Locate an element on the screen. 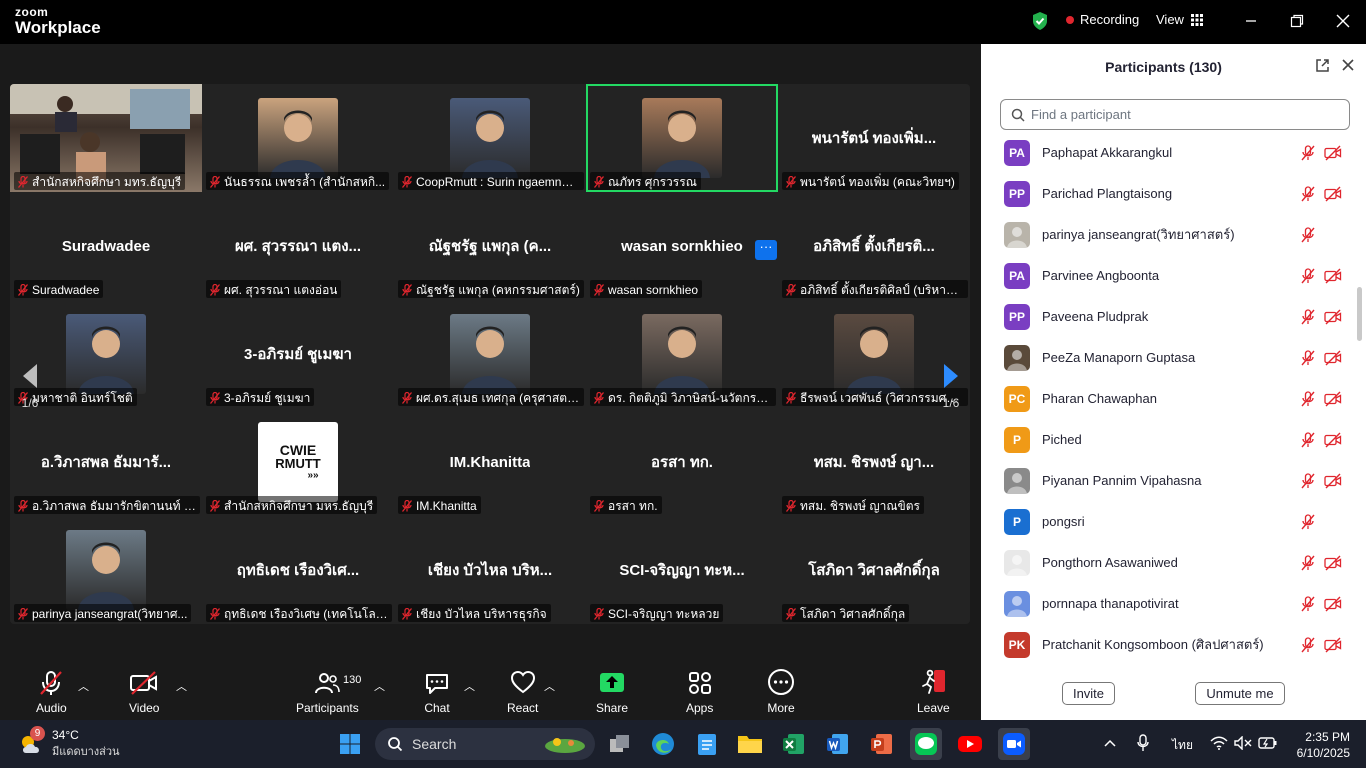 This screenshot has height=768, width=1366. participant-row: PP Paveena Pludprak is located at coordinates (1168, 316).